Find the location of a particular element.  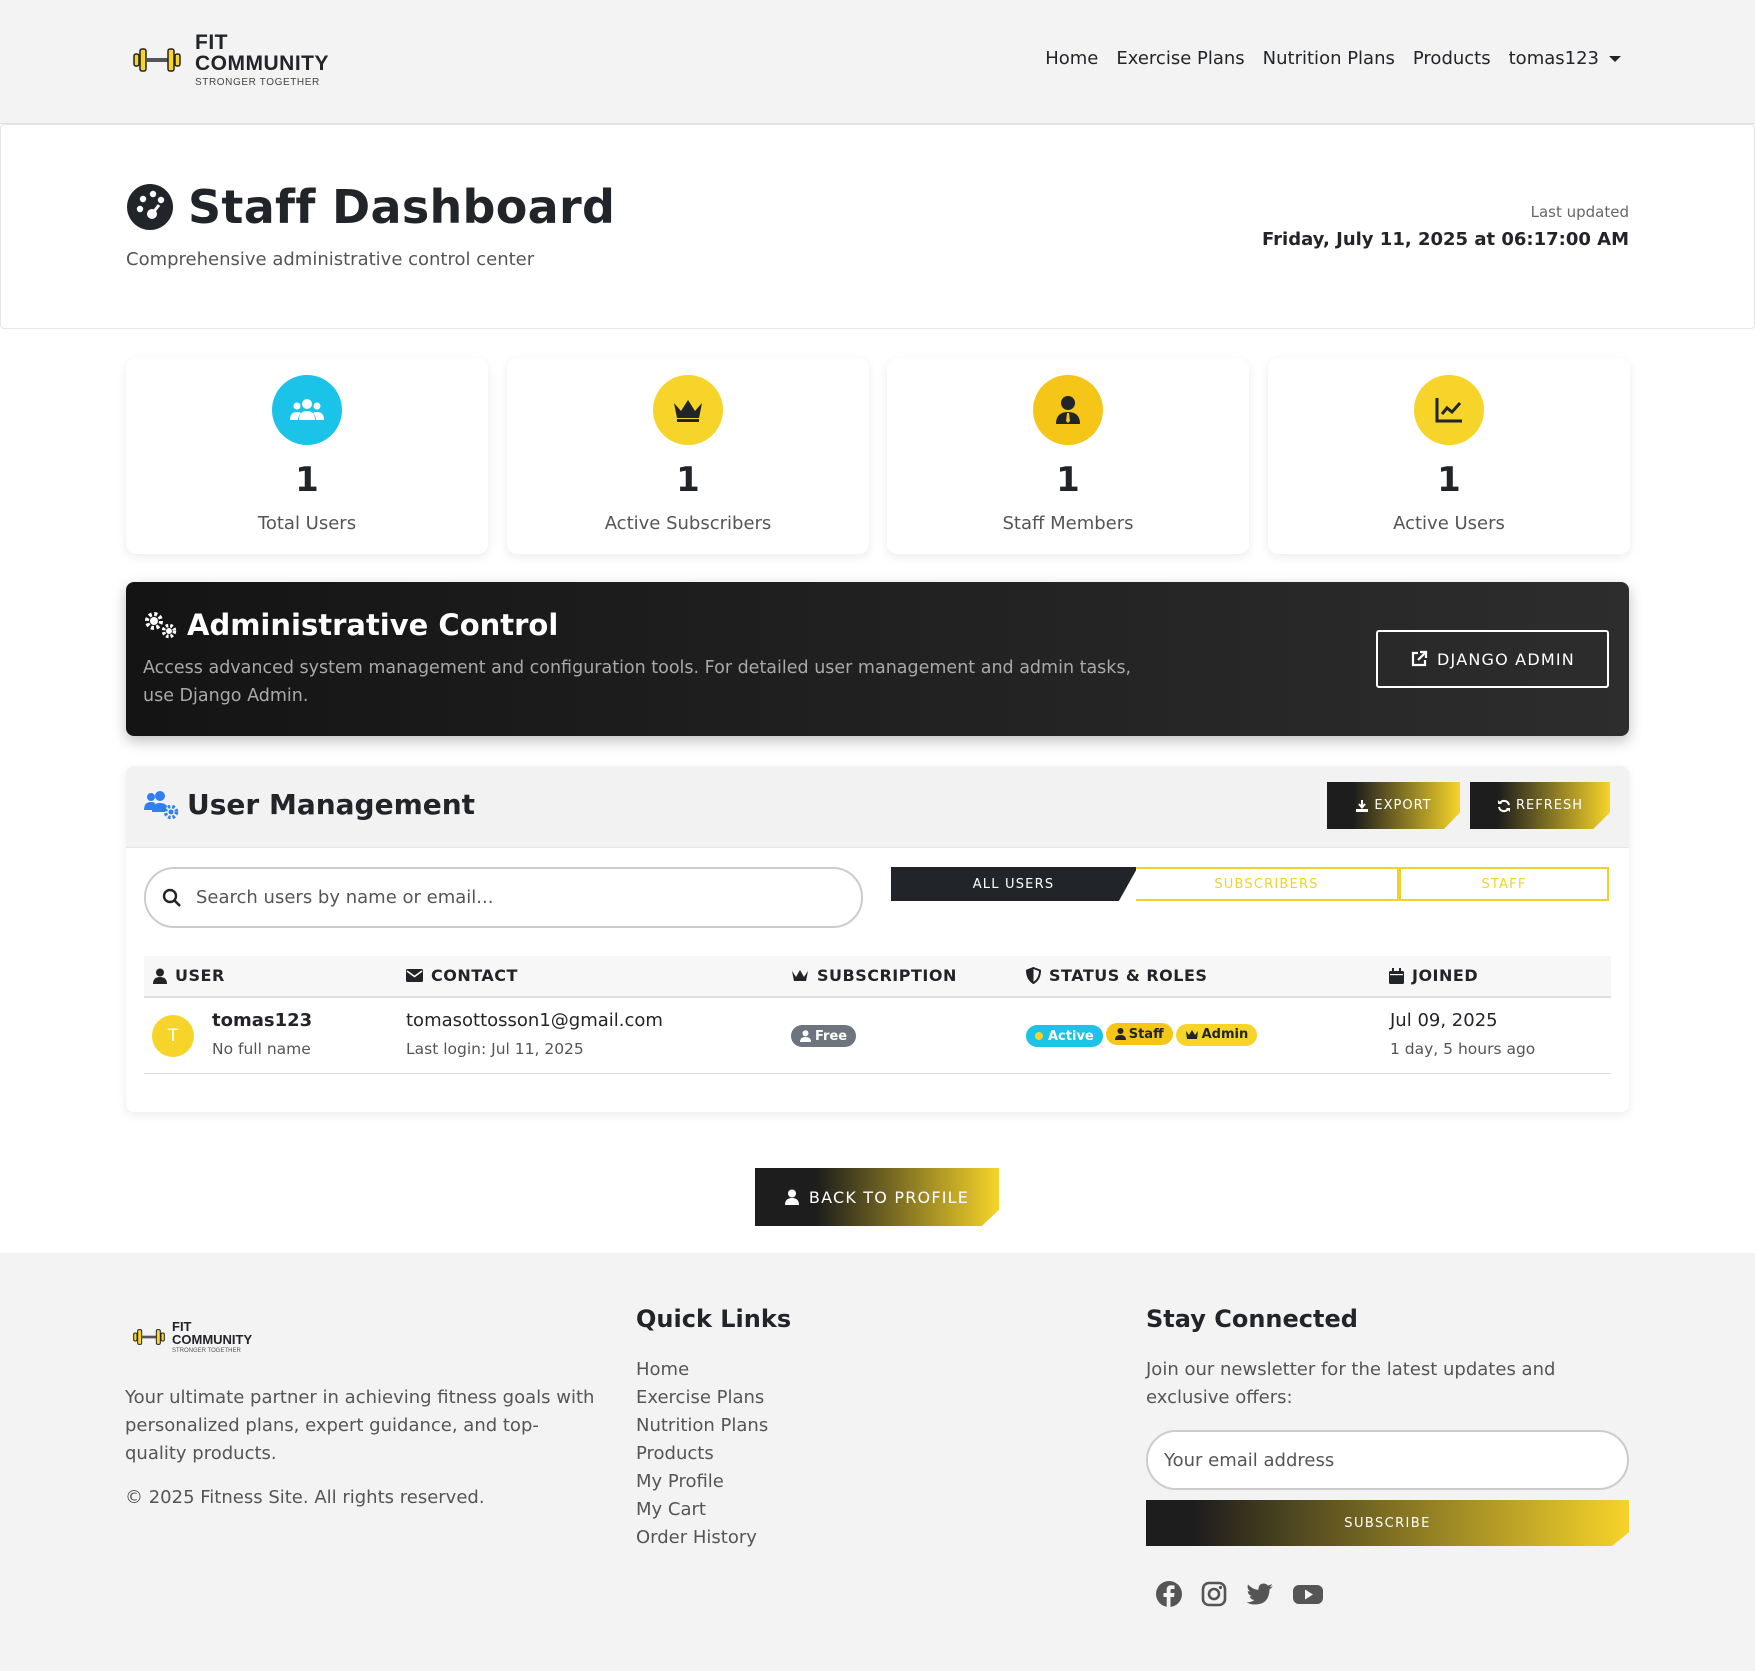

user-filter-tabs: ALL USERS SUBSCRIBERS STAFF is located at coordinates (1250, 884).